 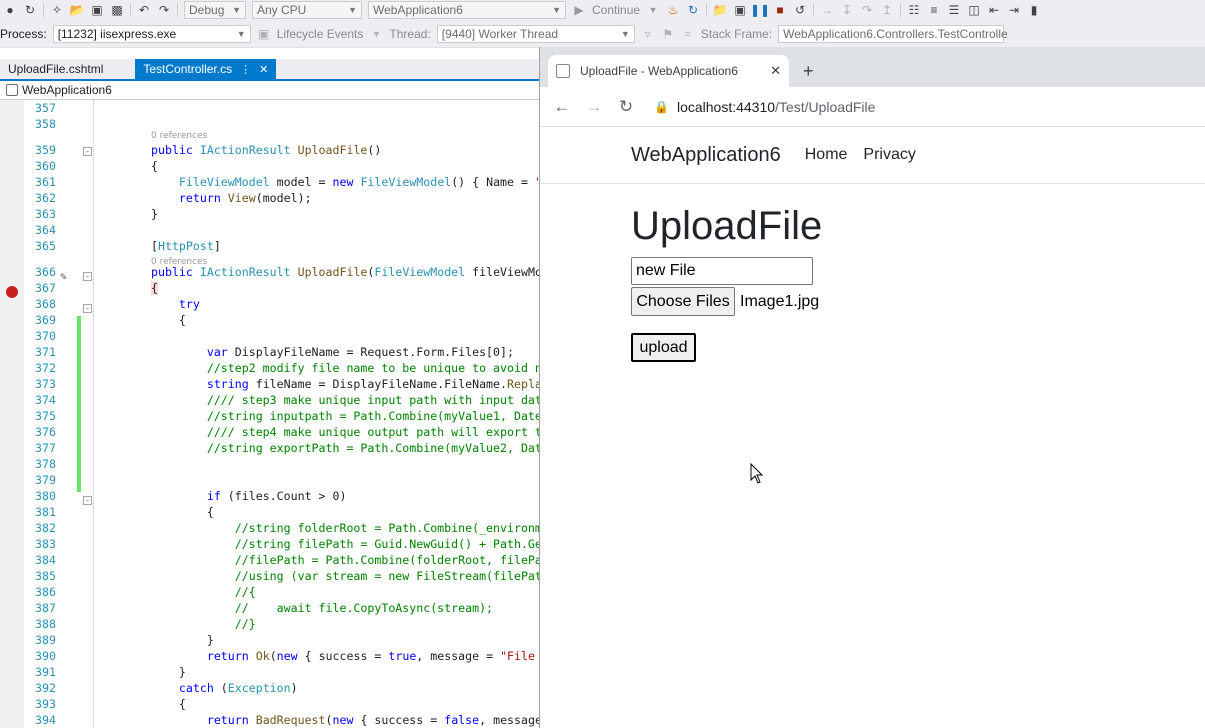 What do you see at coordinates (668, 71) in the screenshot?
I see `browser-tab: UploadFile - WebApplication6 ✕` at bounding box center [668, 71].